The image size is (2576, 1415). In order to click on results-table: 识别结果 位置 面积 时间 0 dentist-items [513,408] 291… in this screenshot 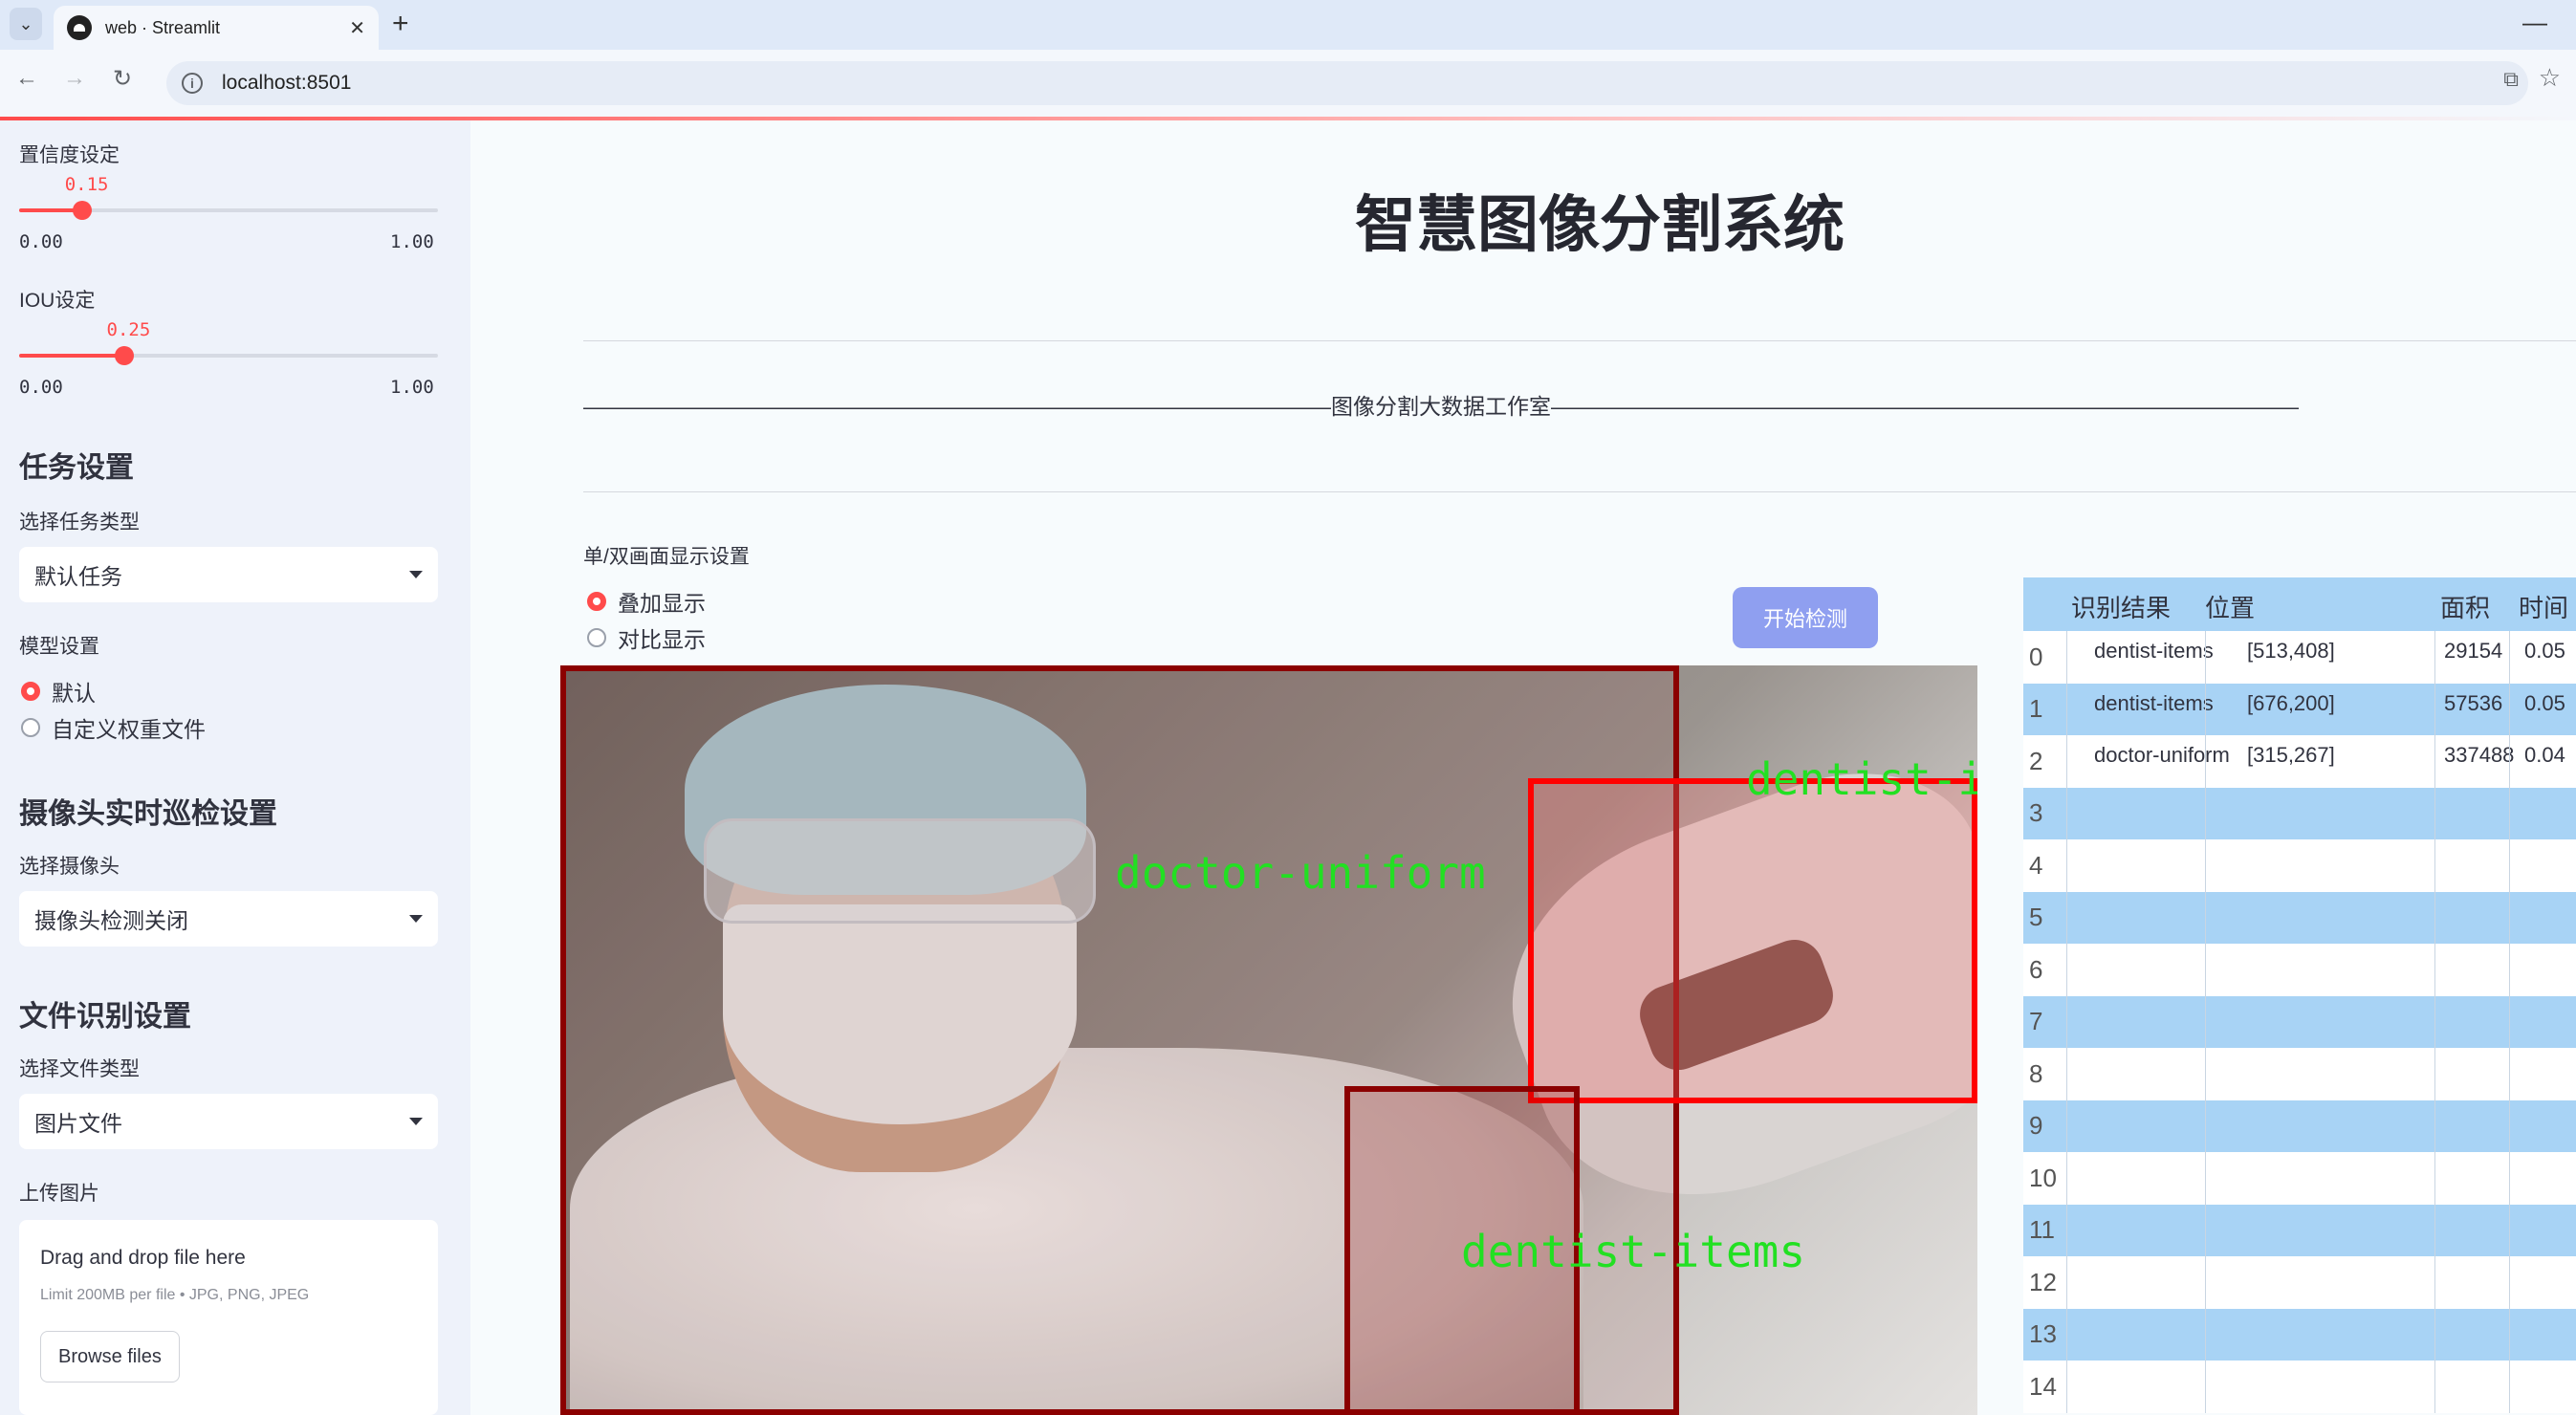, I will do `click(2299, 996)`.